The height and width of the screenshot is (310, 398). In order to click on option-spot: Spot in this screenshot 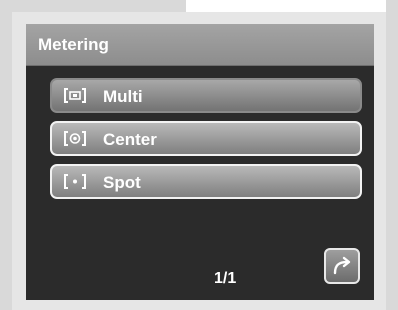, I will do `click(206, 181)`.